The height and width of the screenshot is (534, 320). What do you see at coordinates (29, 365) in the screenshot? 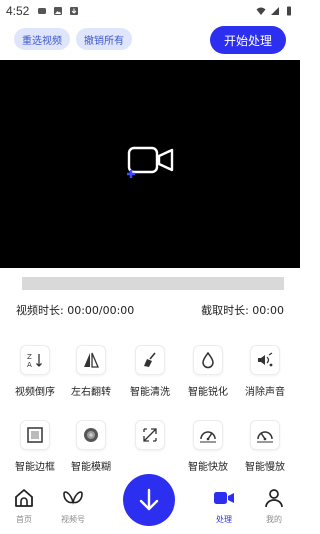
I see `svg-text: A` at bounding box center [29, 365].